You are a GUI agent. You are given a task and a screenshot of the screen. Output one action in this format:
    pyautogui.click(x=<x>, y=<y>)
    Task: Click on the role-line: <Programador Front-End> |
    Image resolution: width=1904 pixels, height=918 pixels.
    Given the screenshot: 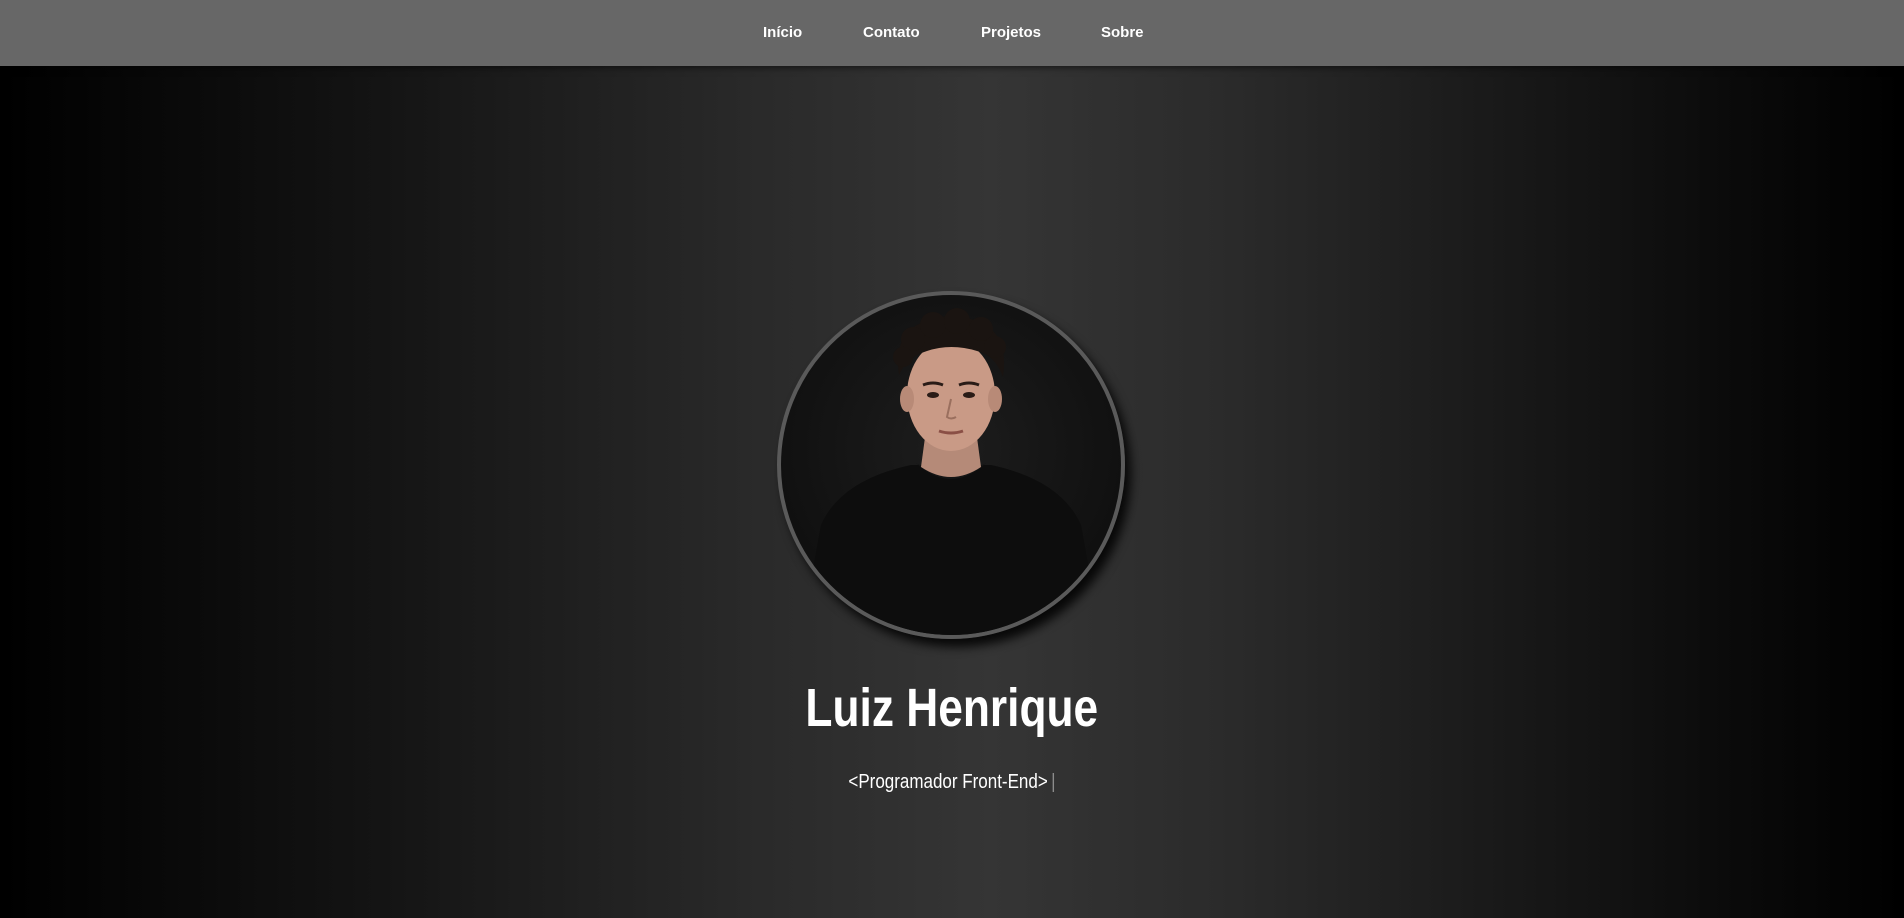 What is the action you would take?
    pyautogui.click(x=952, y=782)
    